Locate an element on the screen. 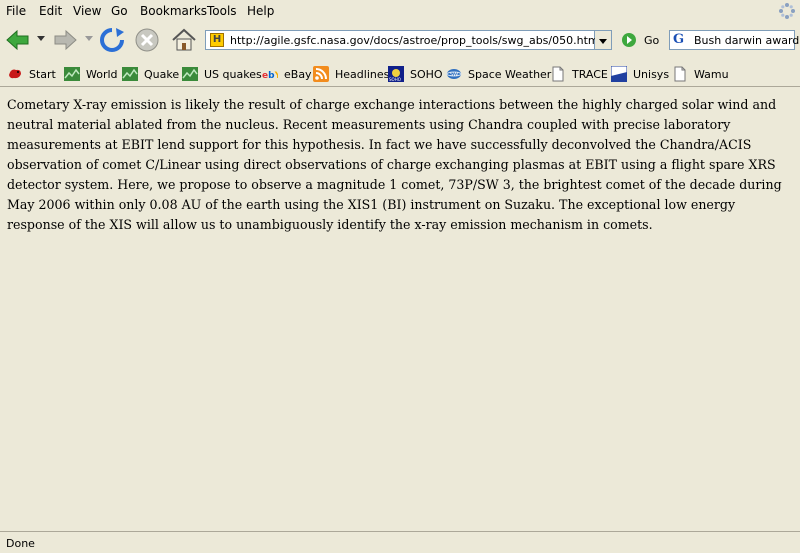 This screenshot has height=553, width=800. menu-go: Go is located at coordinates (119, 11).